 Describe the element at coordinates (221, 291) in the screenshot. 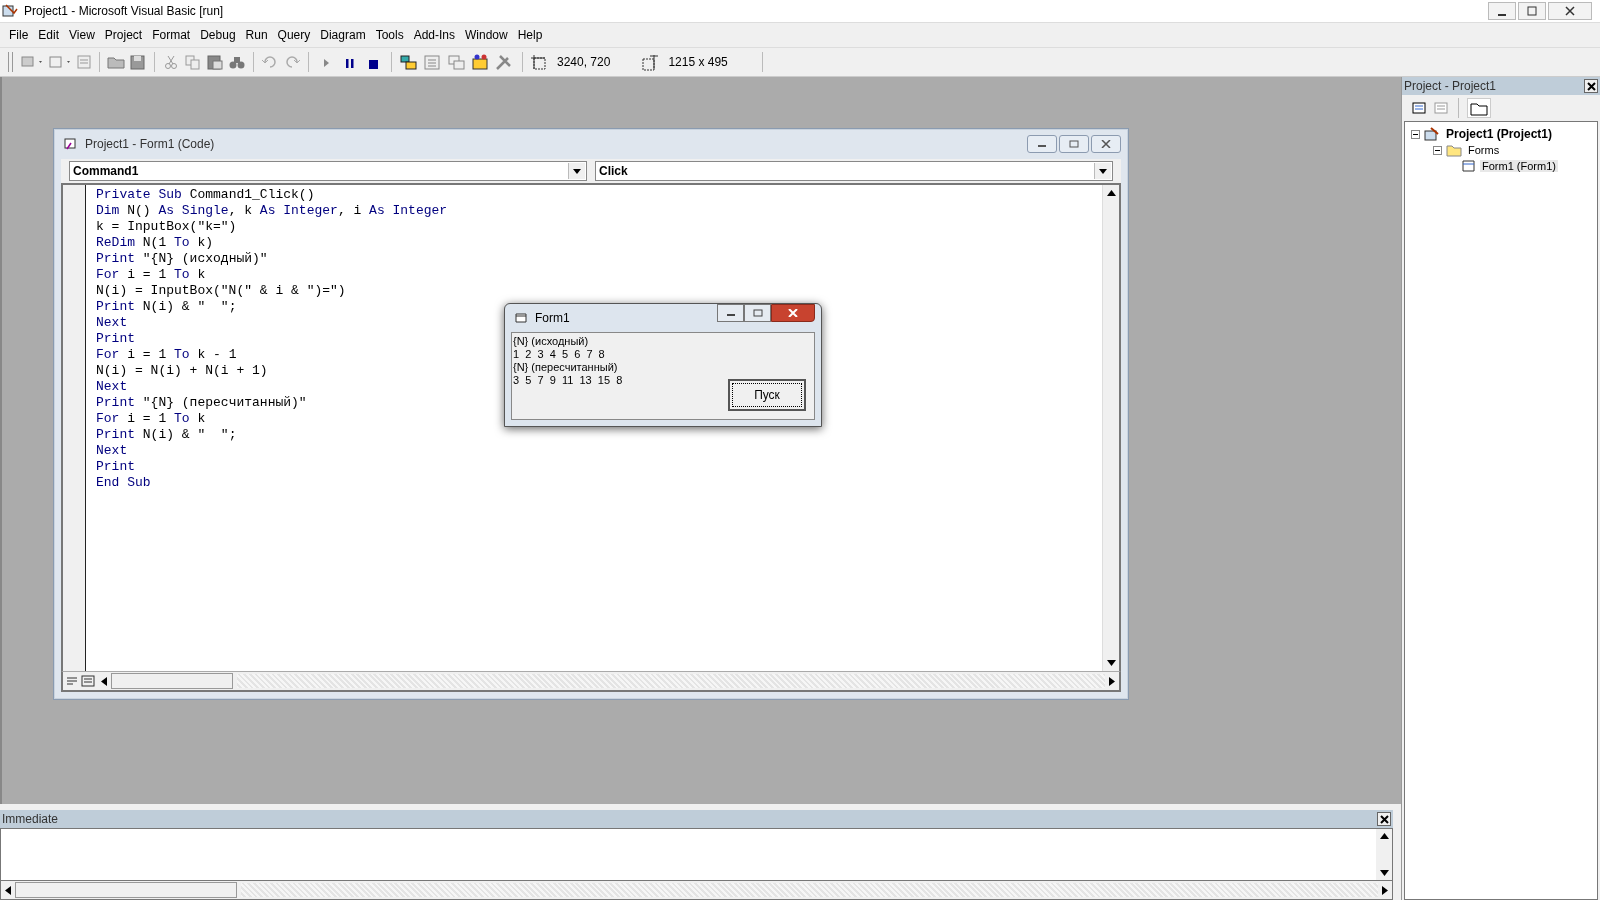

I see `code-line: N(i) = InputBox("N(" & i & ")=")` at that location.